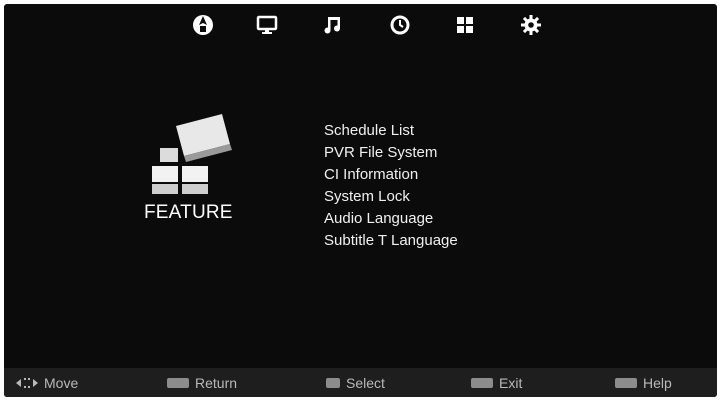 The width and height of the screenshot is (721, 401). What do you see at coordinates (496, 382) in the screenshot?
I see `hint-exit: Exit` at bounding box center [496, 382].